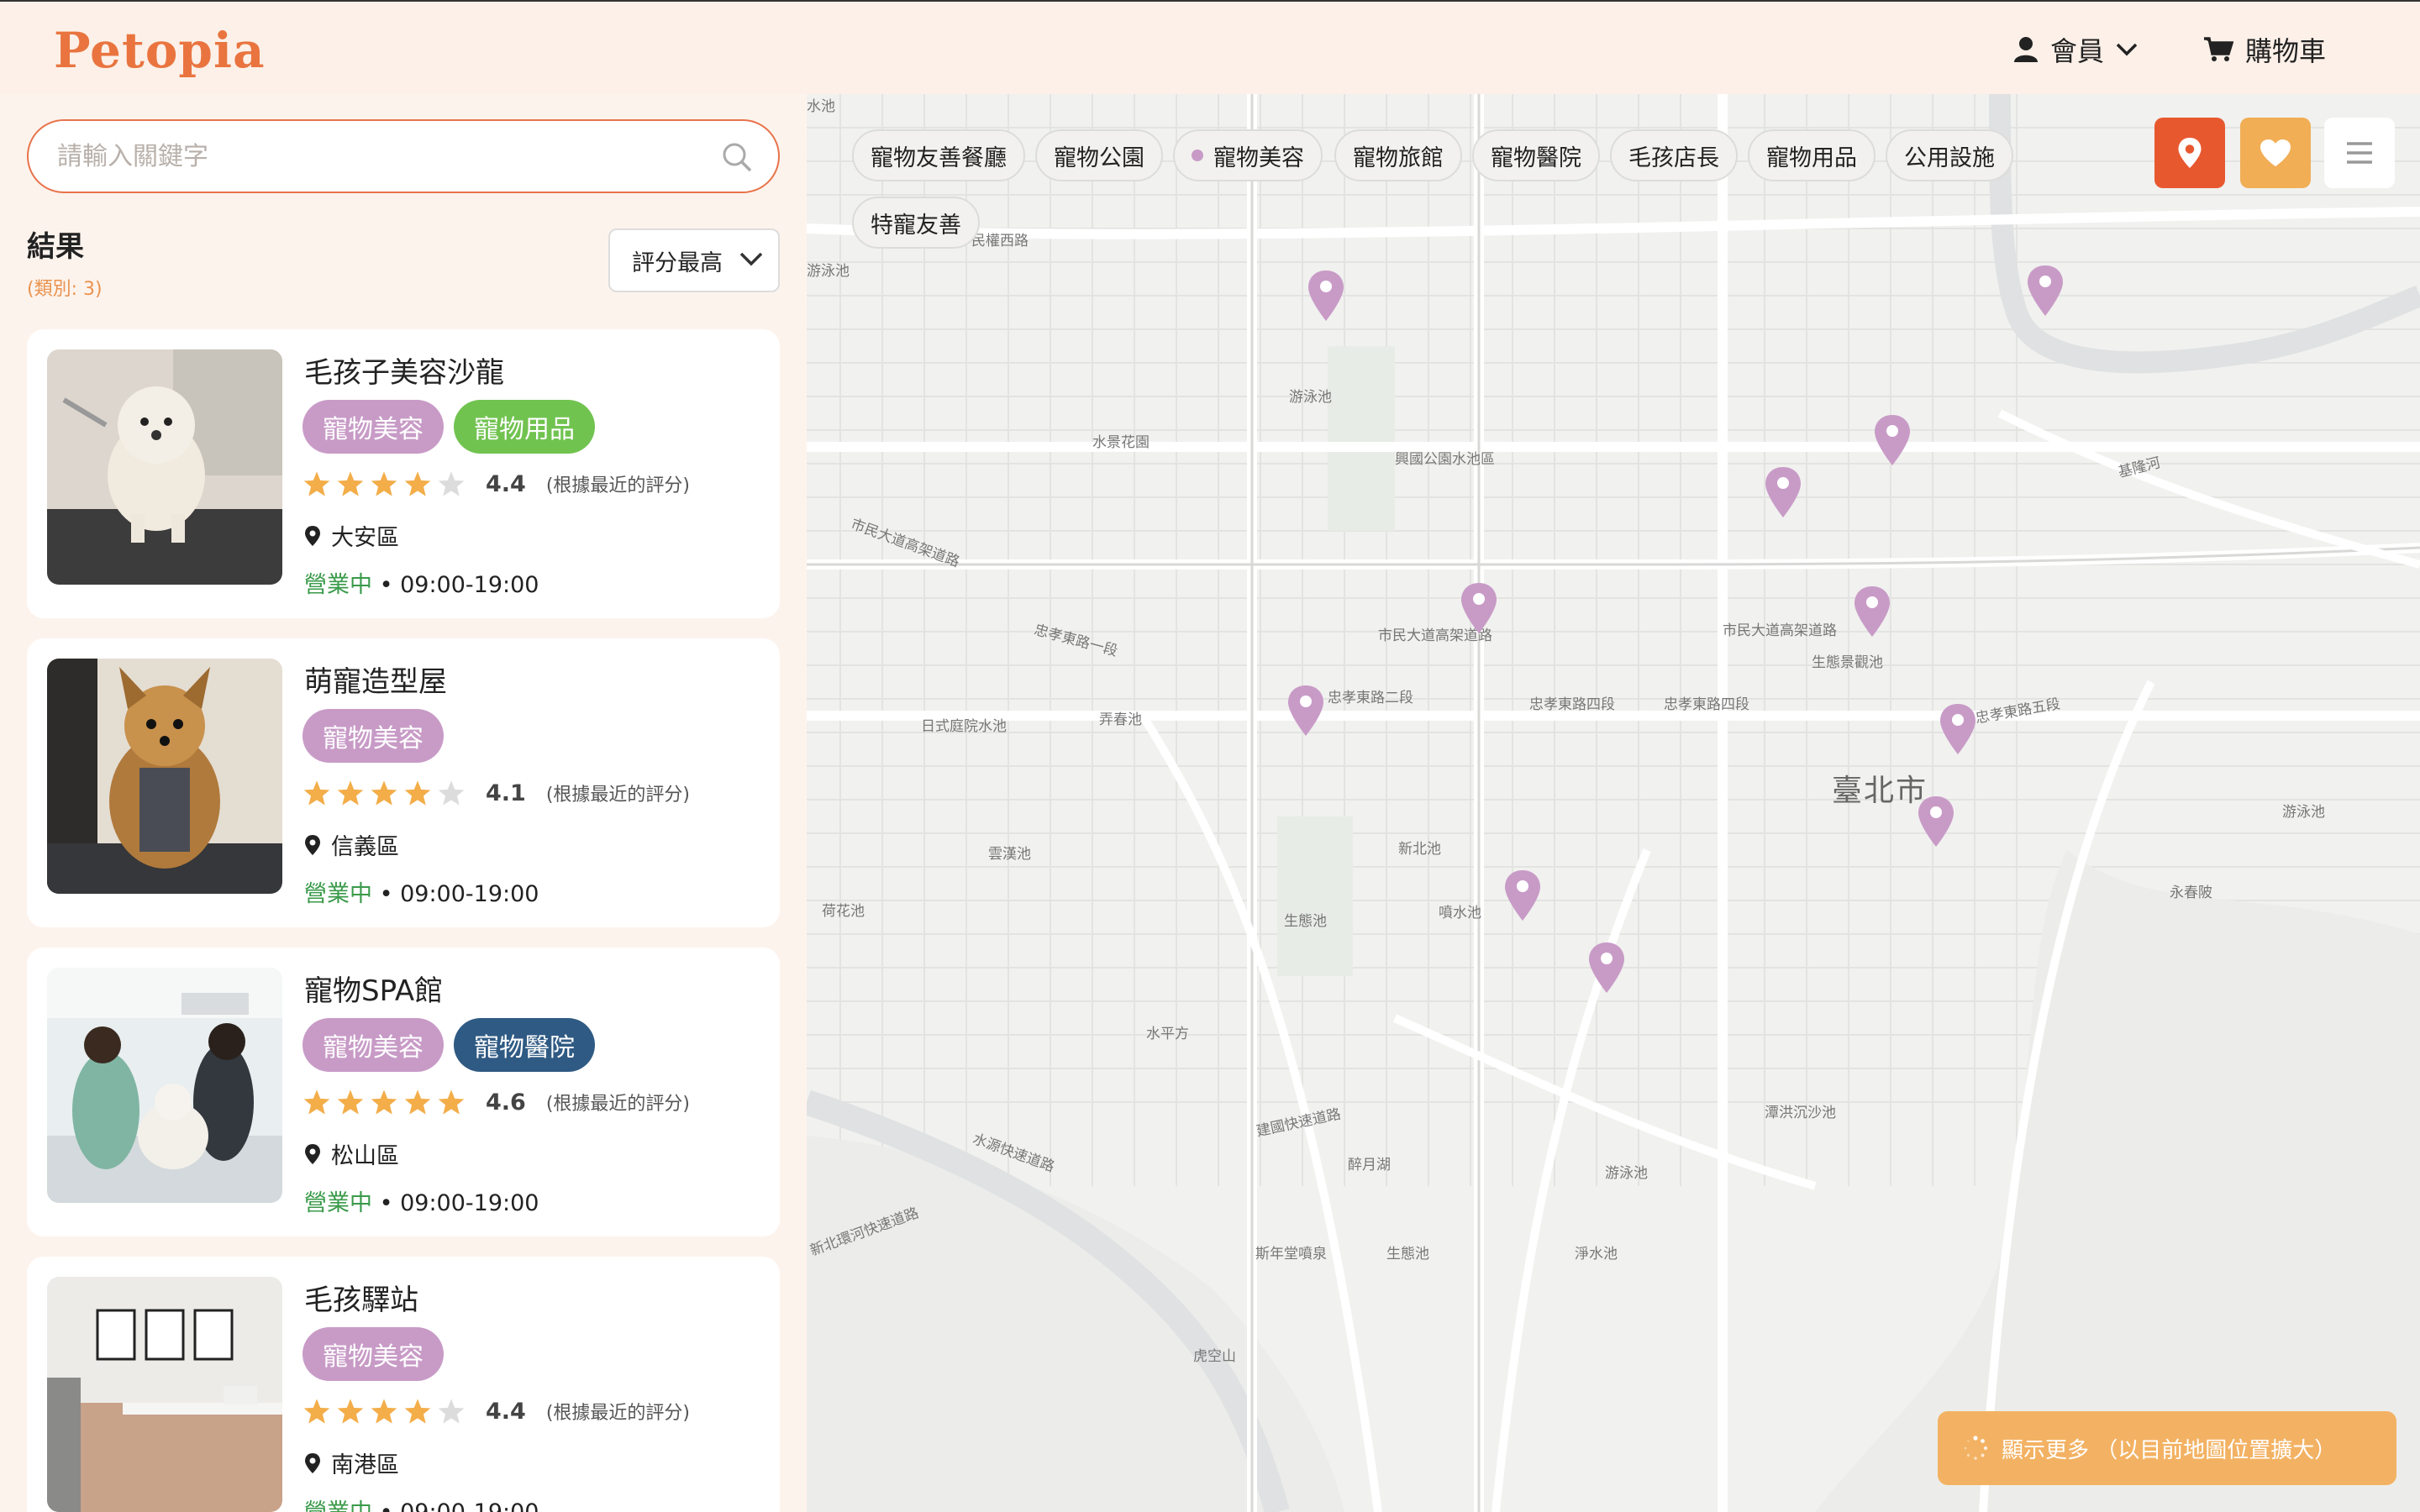 The height and width of the screenshot is (1512, 2420). What do you see at coordinates (1880, 791) in the screenshot?
I see `city-label: 臺北市` at bounding box center [1880, 791].